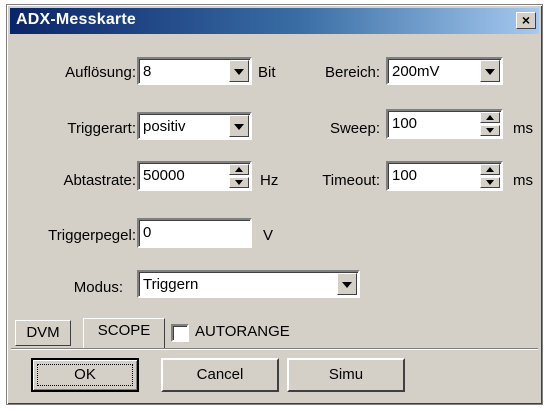  I want to click on tab-dvm-label: DVM, so click(43, 332).